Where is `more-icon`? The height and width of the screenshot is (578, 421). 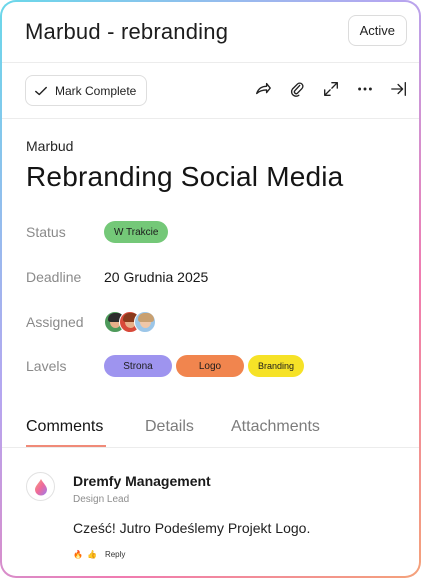
more-icon is located at coordinates (365, 89).